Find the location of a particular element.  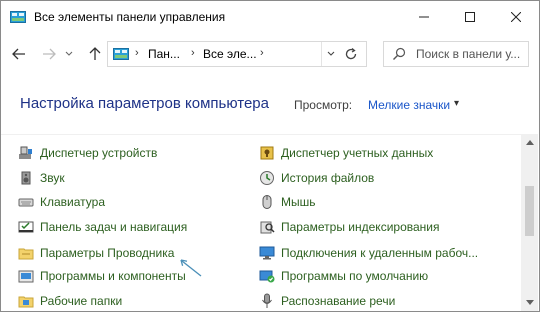

vertical-scrollbar is located at coordinates (529, 222).